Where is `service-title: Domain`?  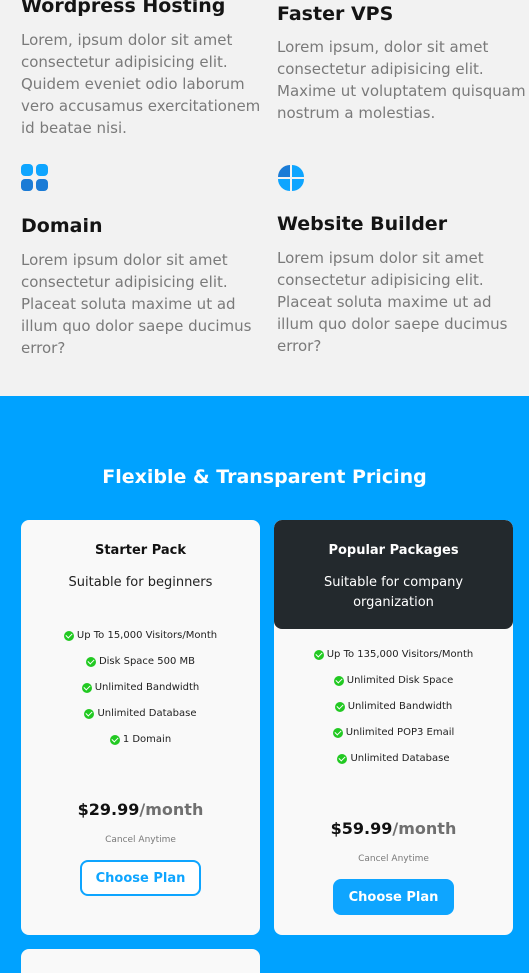 service-title: Domain is located at coordinates (62, 226).